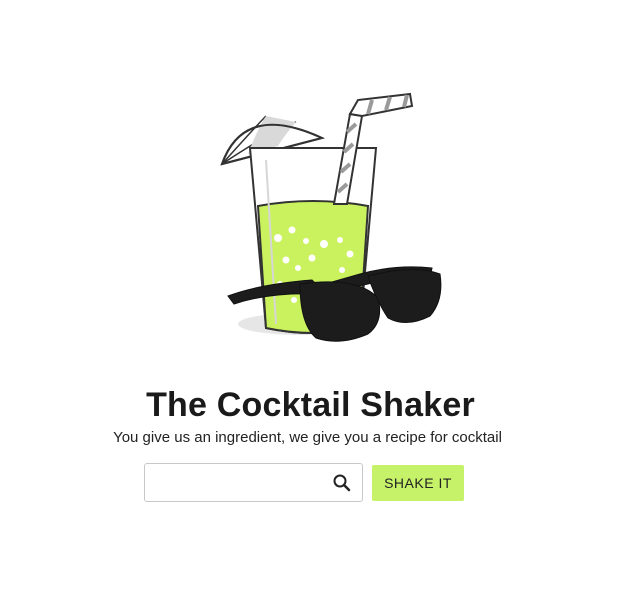  I want to click on ingredient-search-input, so click(233, 482).